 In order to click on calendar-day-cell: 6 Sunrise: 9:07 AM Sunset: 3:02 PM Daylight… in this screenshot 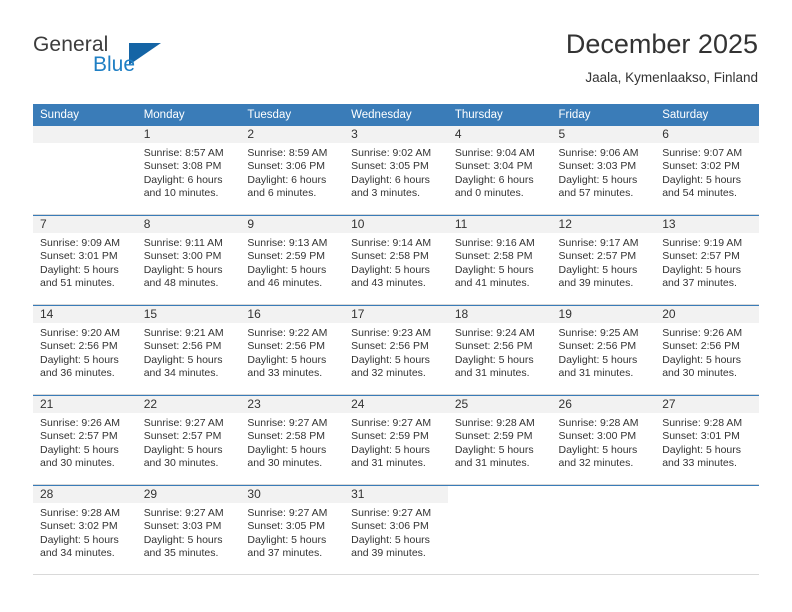, I will do `click(707, 170)`.